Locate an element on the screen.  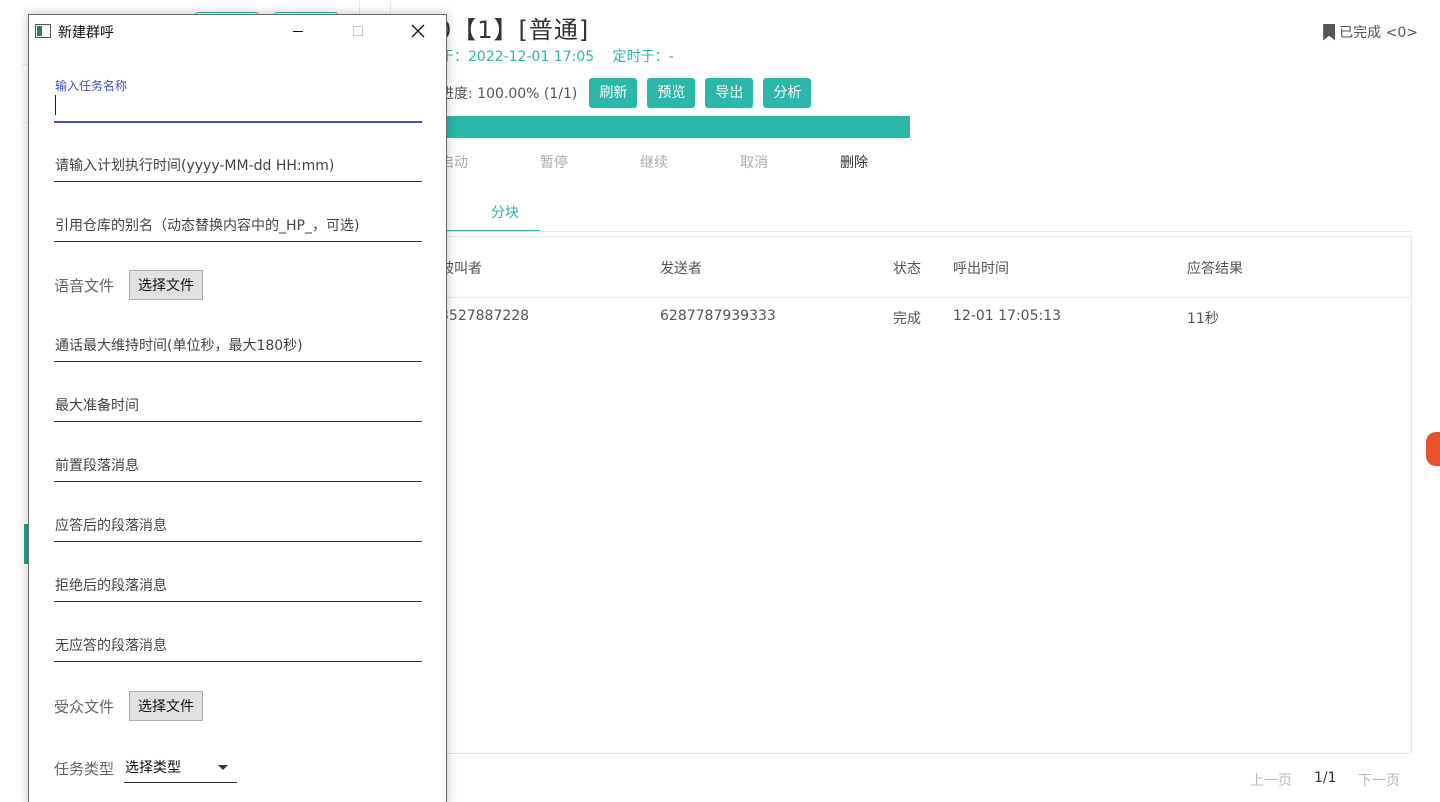
preview-button: 预览 is located at coordinates (671, 93).